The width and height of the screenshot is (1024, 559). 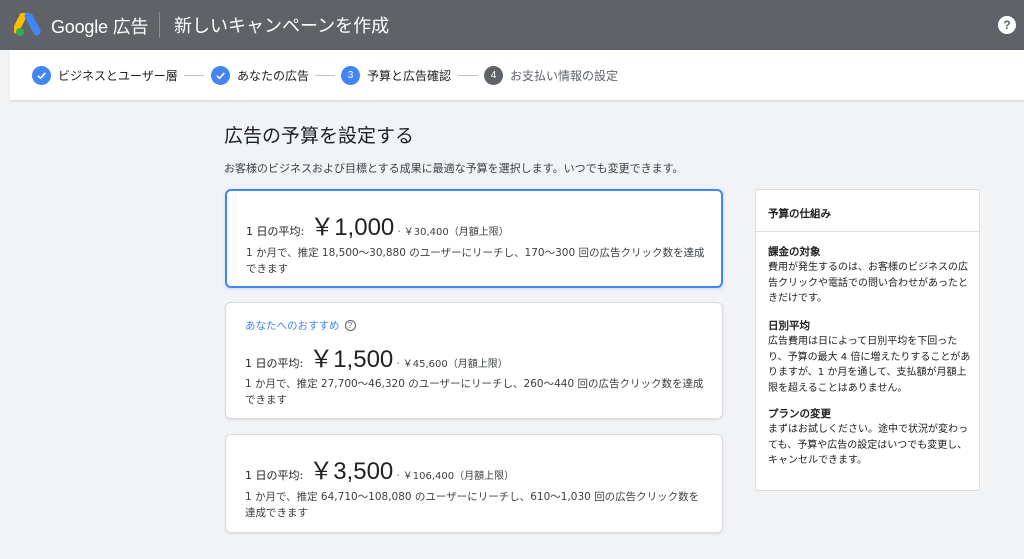 What do you see at coordinates (1007, 25) in the screenshot?
I see `help-icon: ?` at bounding box center [1007, 25].